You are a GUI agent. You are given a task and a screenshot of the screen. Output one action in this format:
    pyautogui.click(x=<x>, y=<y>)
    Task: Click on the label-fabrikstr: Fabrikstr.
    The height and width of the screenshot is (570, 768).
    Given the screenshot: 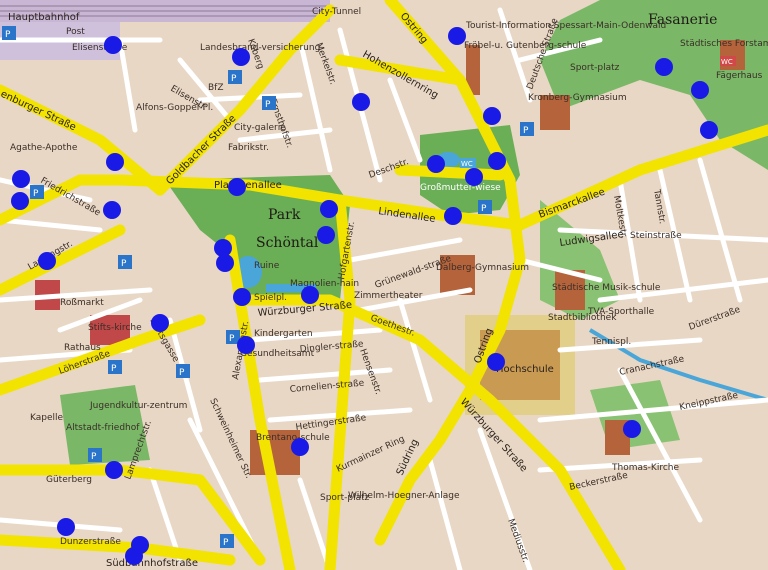 What is the action you would take?
    pyautogui.click(x=248, y=148)
    